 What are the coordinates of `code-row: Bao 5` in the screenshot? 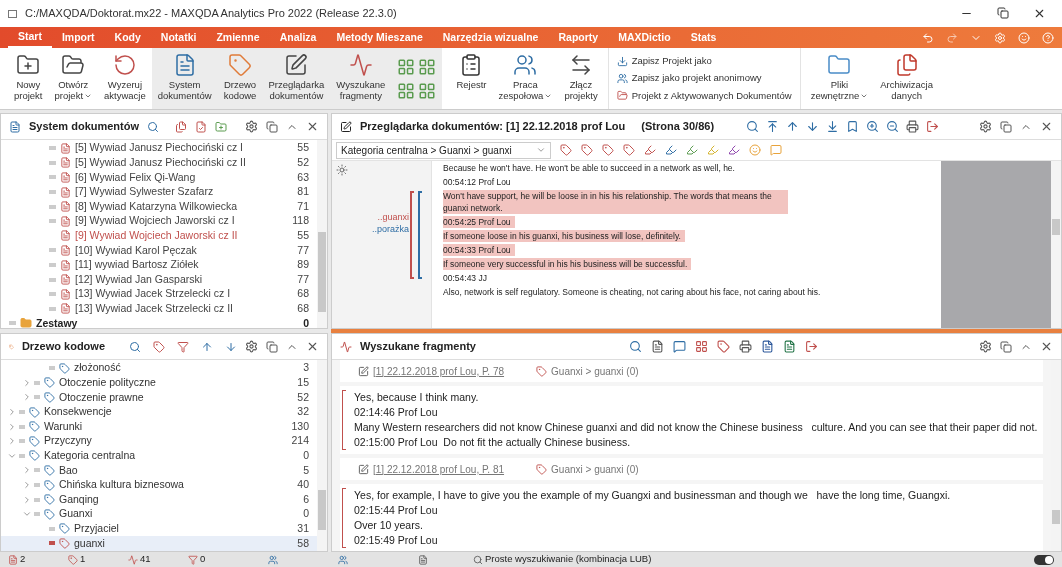 It's located at (159, 470).